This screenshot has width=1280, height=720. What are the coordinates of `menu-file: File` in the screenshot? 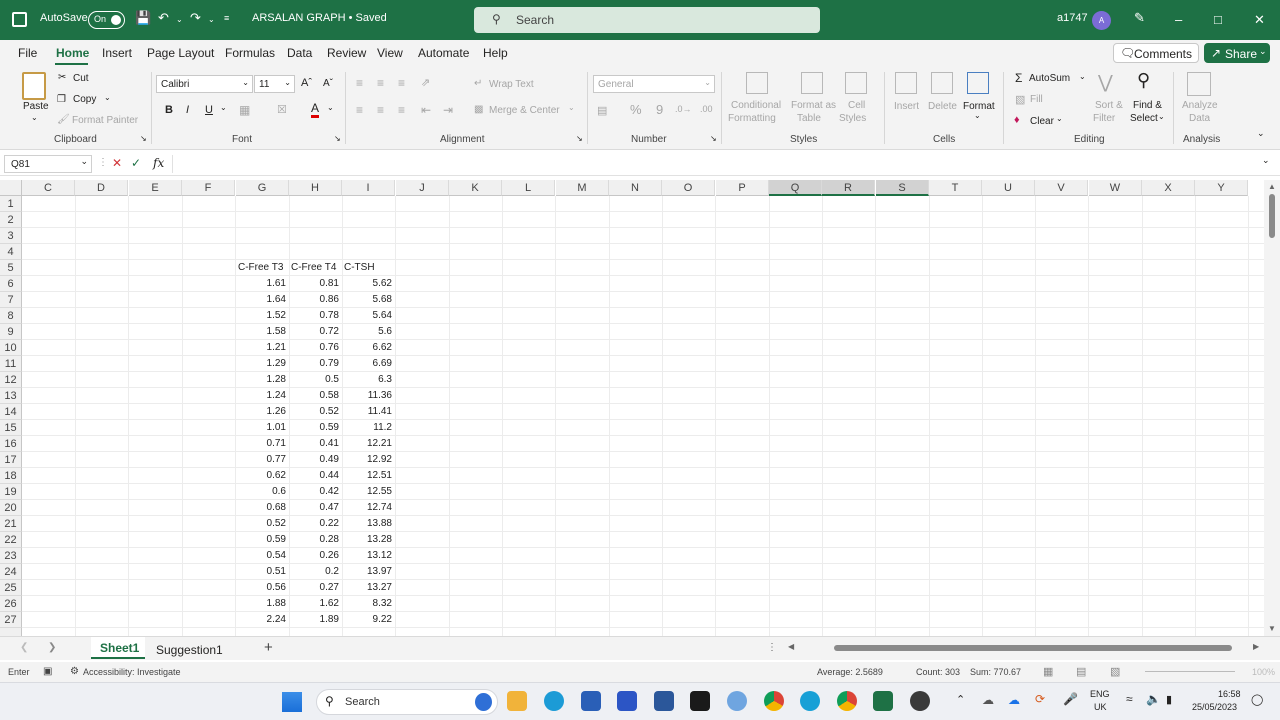 It's located at (27, 53).